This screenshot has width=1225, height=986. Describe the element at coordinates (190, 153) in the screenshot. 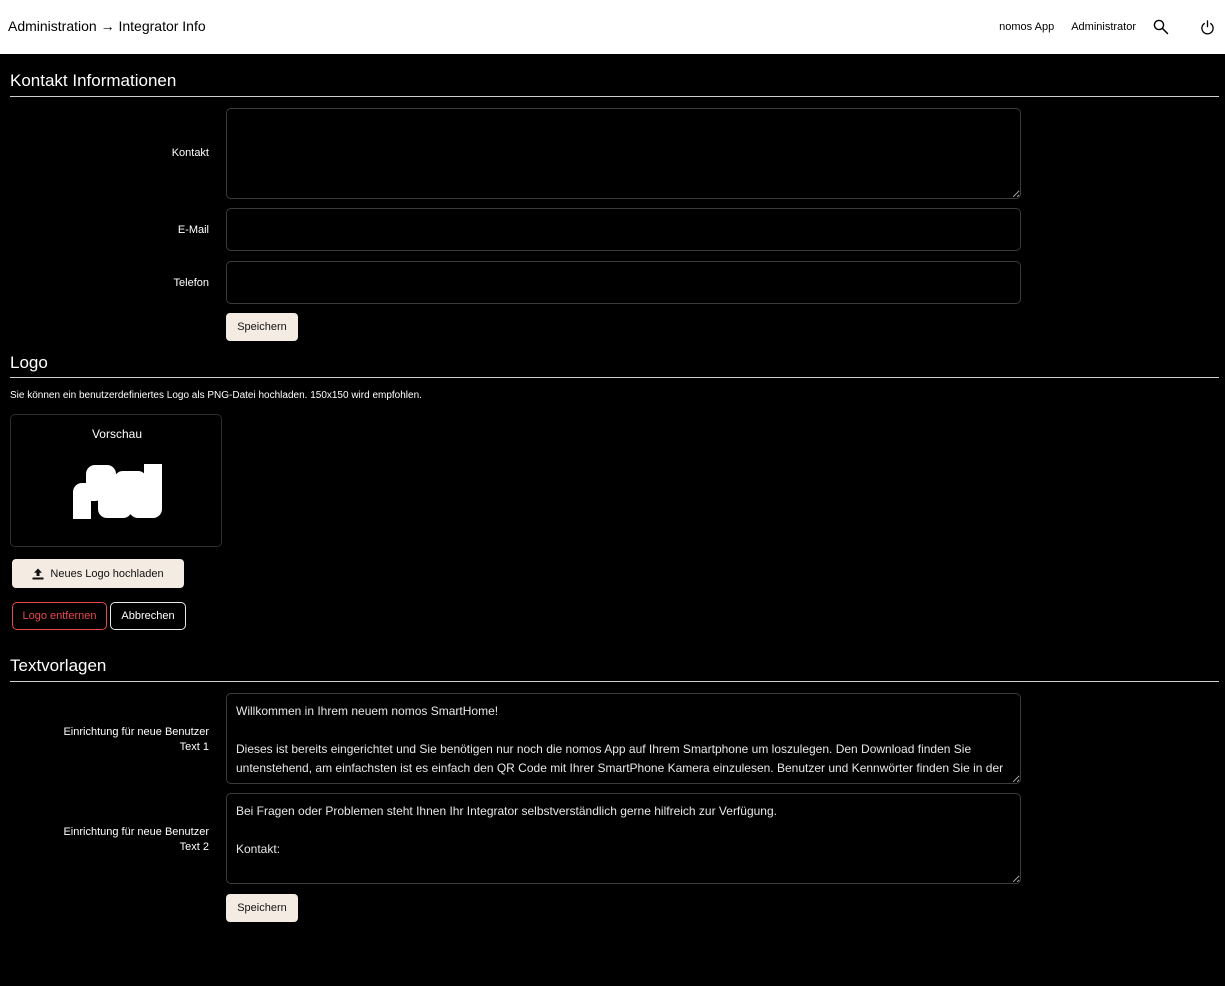

I see `kontakt-label: Kontakt` at that location.